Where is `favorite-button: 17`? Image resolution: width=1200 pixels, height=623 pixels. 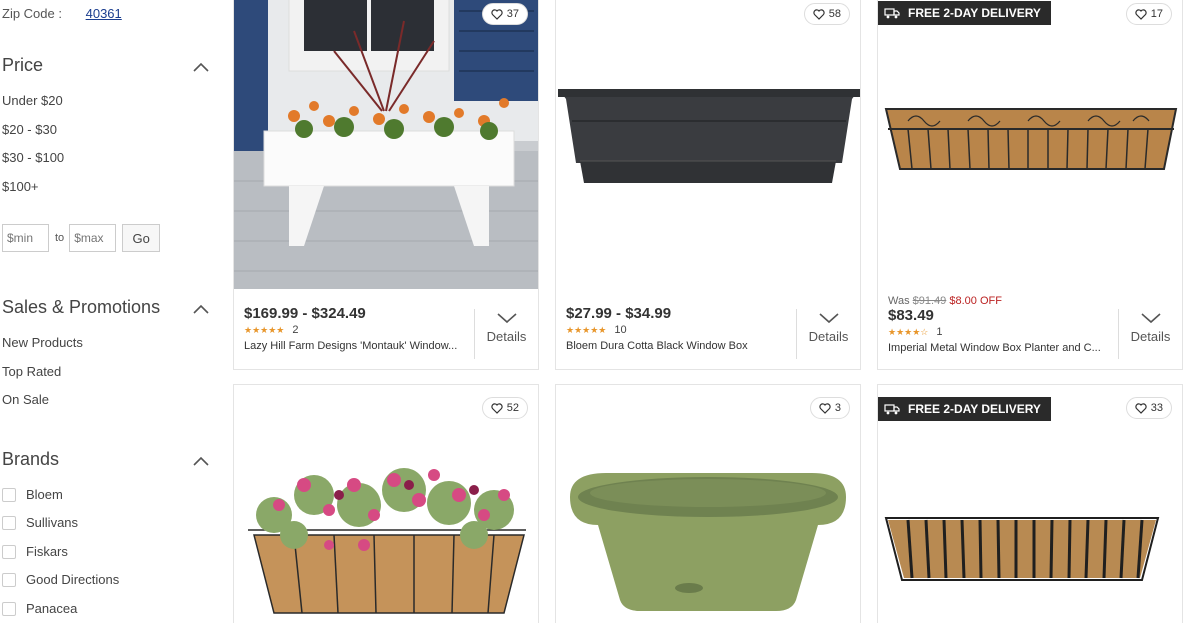
favorite-button: 17 is located at coordinates (1148, 14).